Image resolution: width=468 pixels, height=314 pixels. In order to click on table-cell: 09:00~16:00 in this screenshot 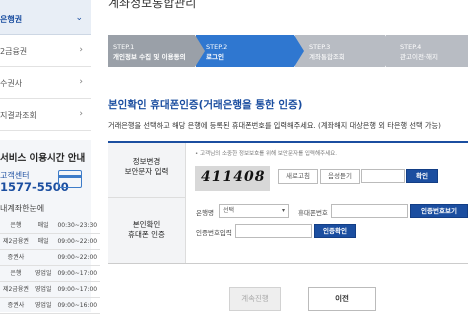, I will do `click(77, 305)`.